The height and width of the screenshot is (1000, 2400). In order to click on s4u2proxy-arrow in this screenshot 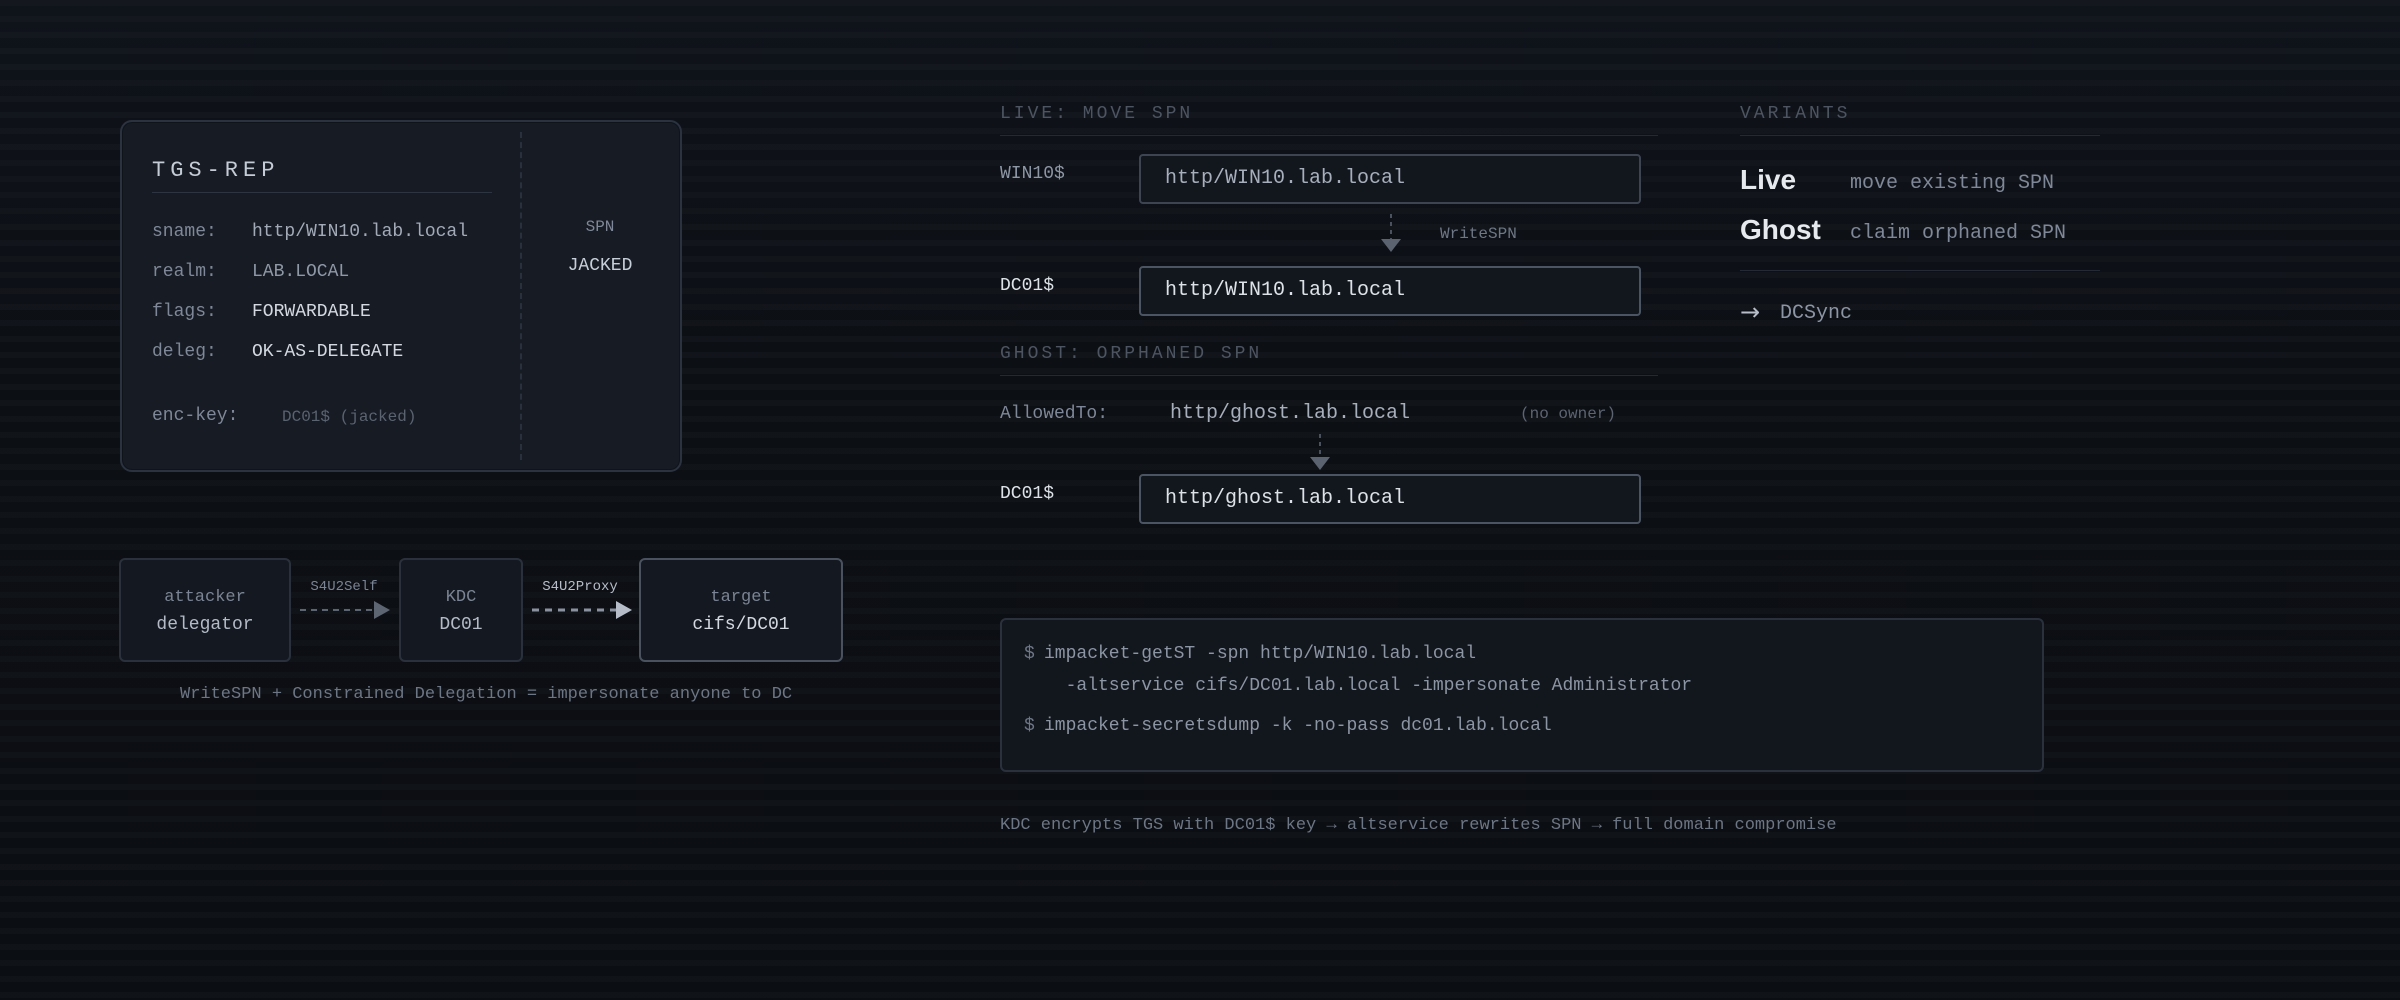, I will do `click(582, 610)`.